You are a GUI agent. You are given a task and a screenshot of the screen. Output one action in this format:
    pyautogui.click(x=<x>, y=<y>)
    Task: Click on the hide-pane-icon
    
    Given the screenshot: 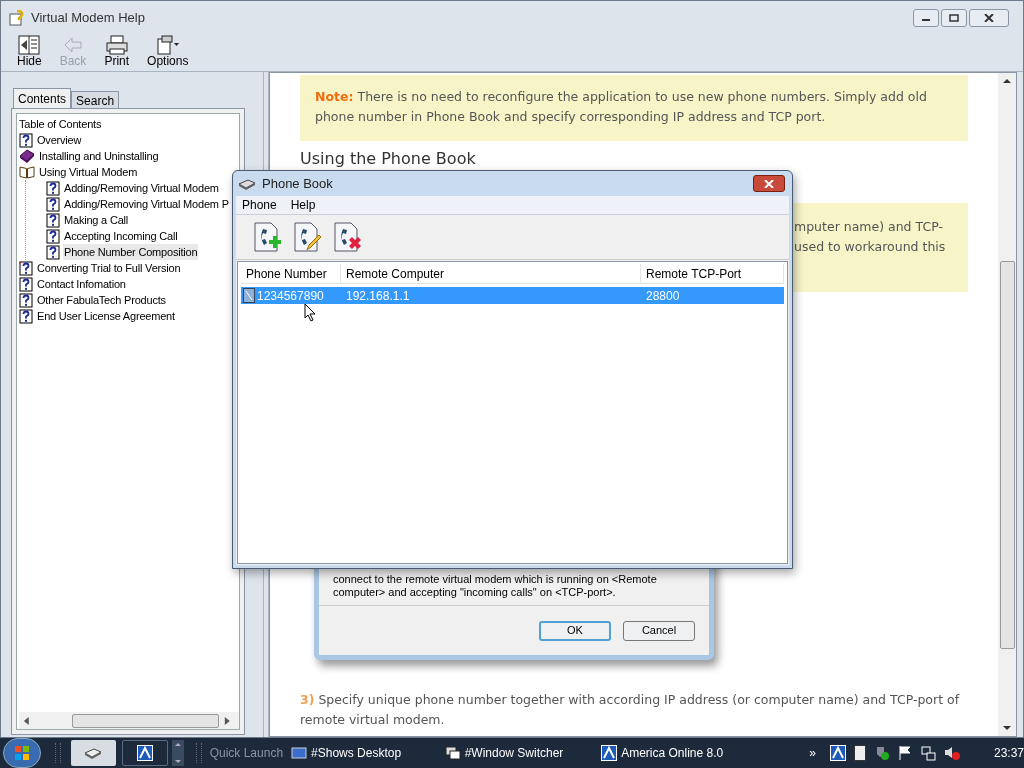 What is the action you would take?
    pyautogui.click(x=29, y=45)
    